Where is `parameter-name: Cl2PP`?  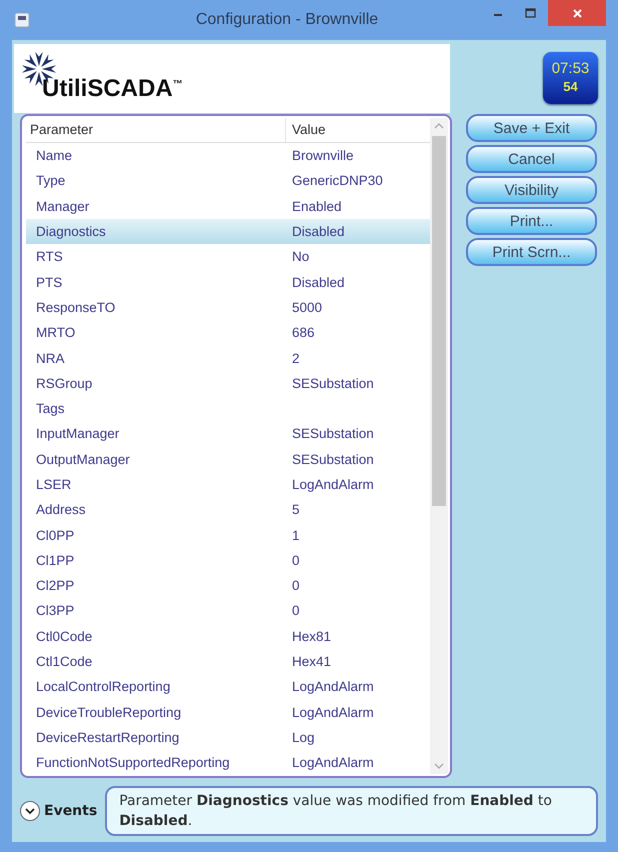
parameter-name: Cl2PP is located at coordinates (55, 586).